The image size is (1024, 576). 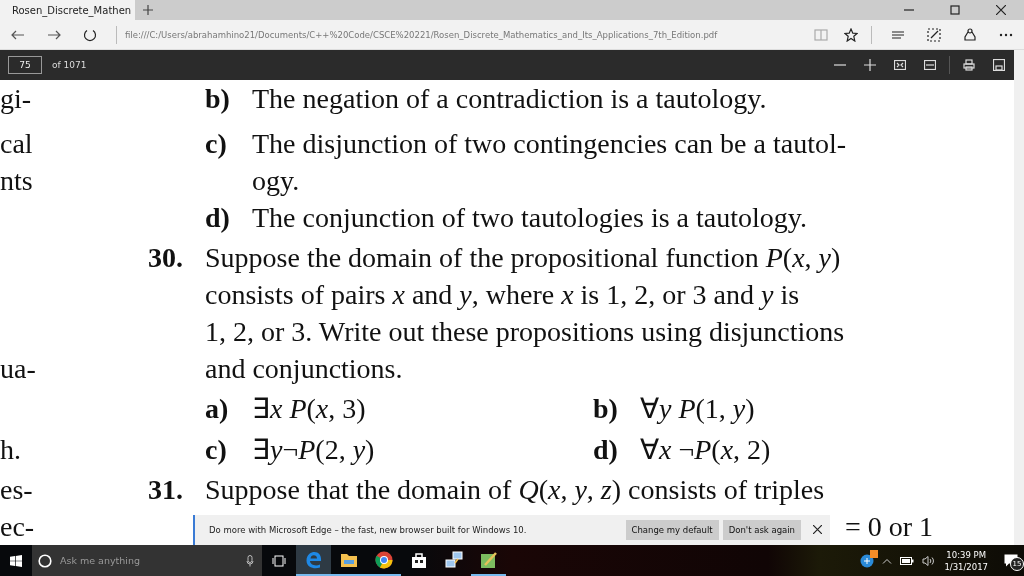 What do you see at coordinates (54, 34) in the screenshot?
I see `forward-arrow-icon` at bounding box center [54, 34].